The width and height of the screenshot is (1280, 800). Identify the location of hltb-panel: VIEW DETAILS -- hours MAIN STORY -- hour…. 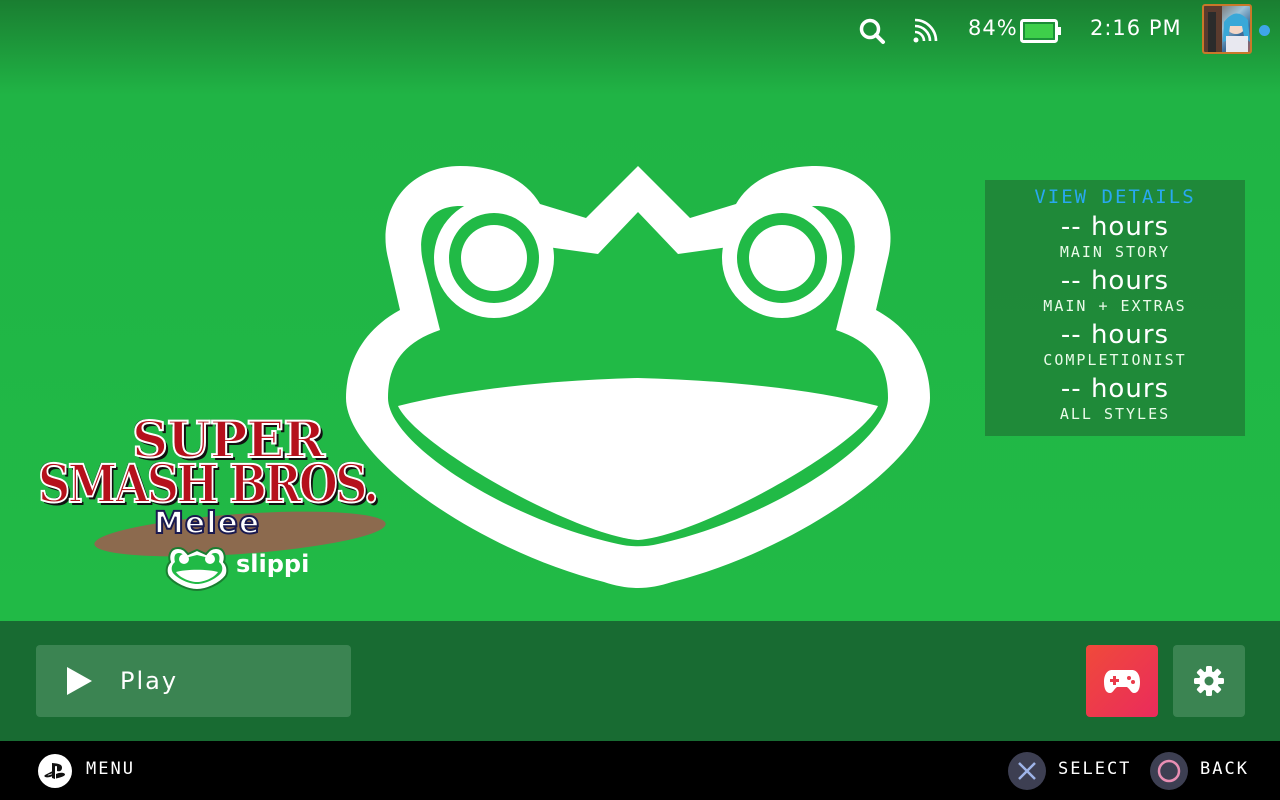
(1115, 308).